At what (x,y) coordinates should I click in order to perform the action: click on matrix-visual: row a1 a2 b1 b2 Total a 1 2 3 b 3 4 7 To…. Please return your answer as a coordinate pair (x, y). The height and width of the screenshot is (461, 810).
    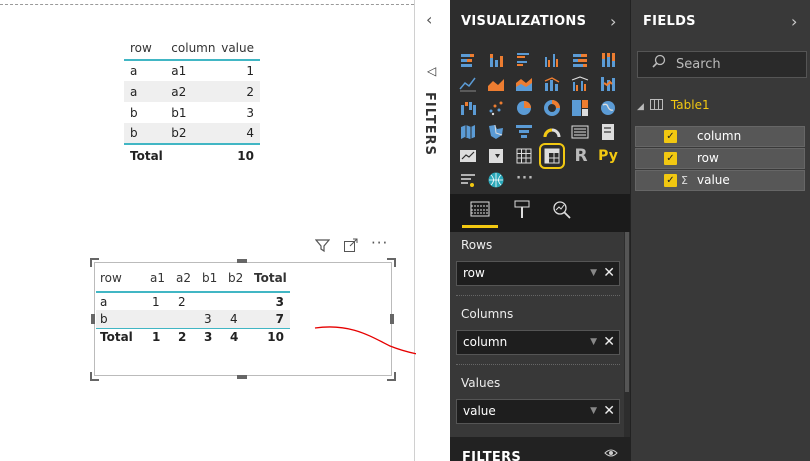
    Looking at the image, I should click on (193, 305).